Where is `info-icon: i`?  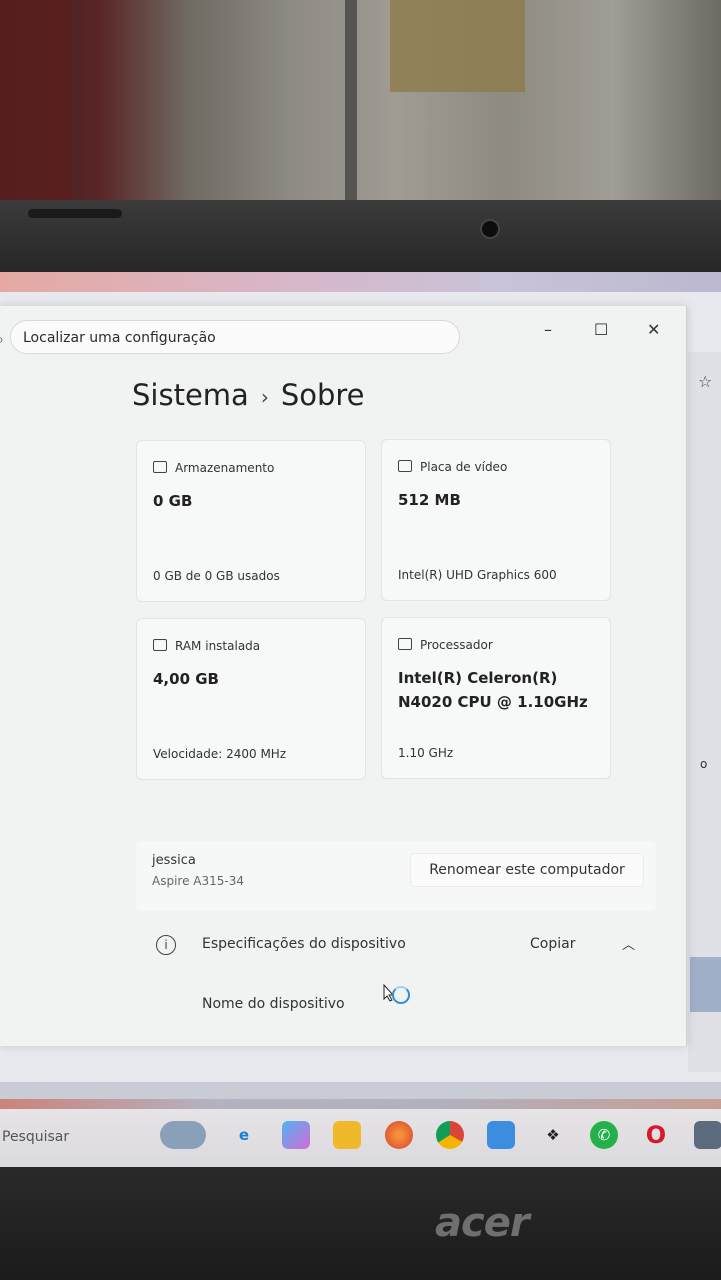
info-icon: i is located at coordinates (166, 945).